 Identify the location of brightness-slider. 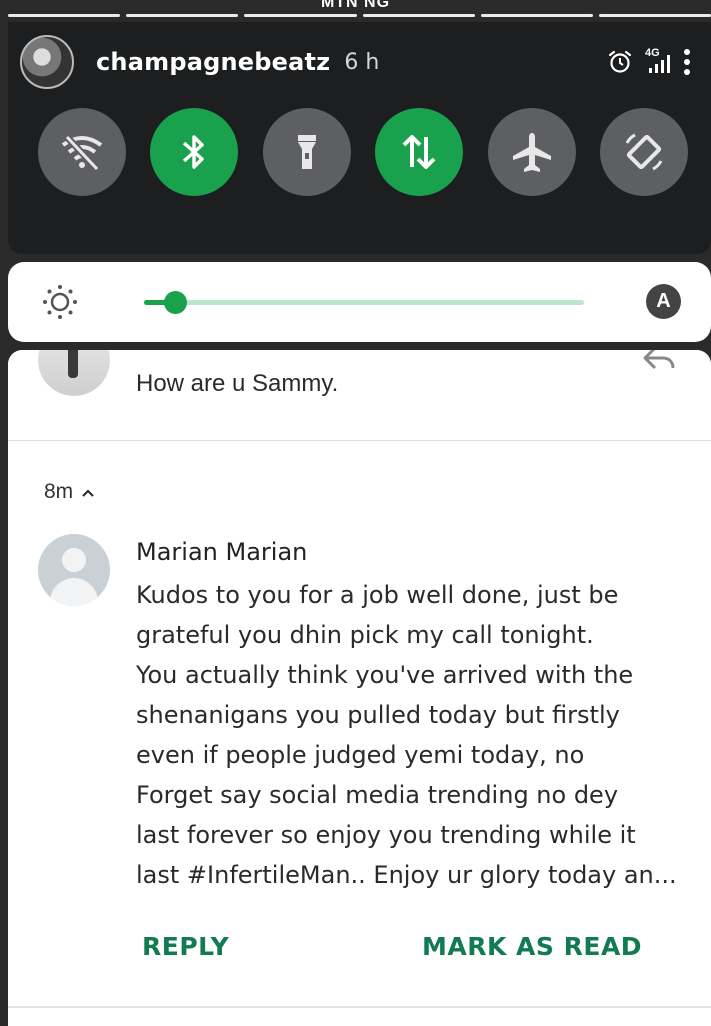
(364, 302).